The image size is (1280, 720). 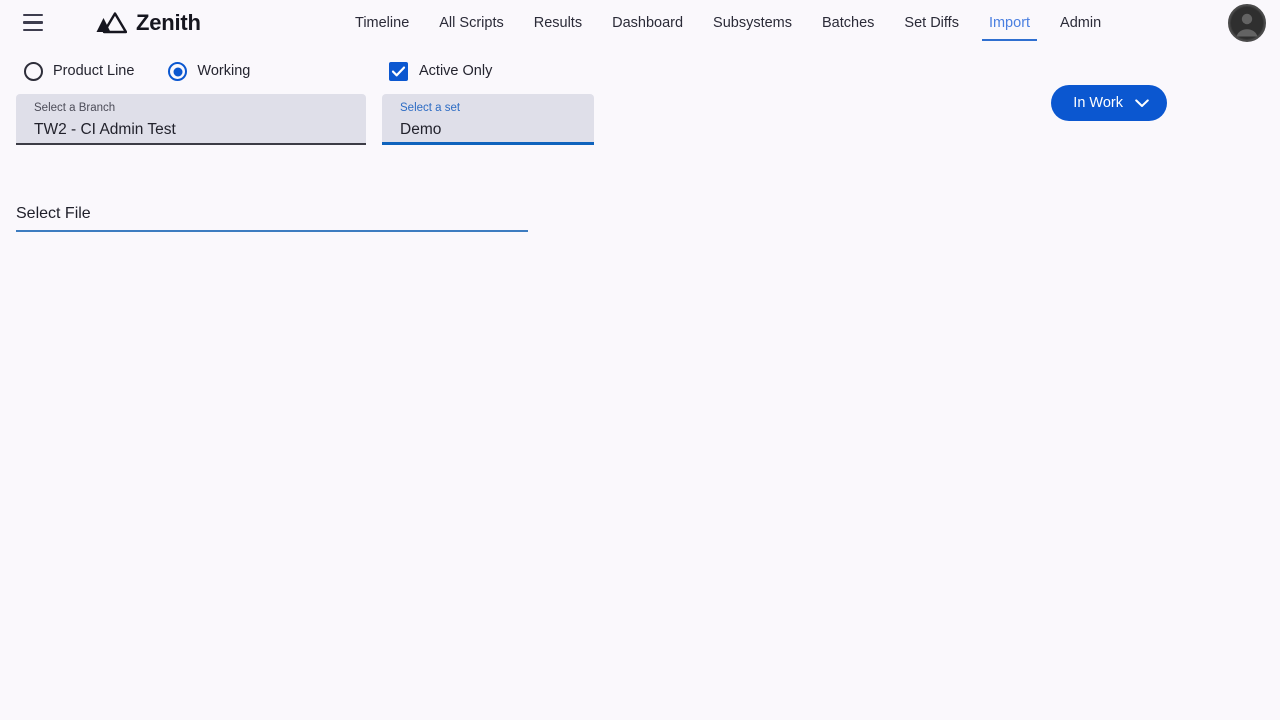 I want to click on select-file-label: Select File, so click(x=53, y=213).